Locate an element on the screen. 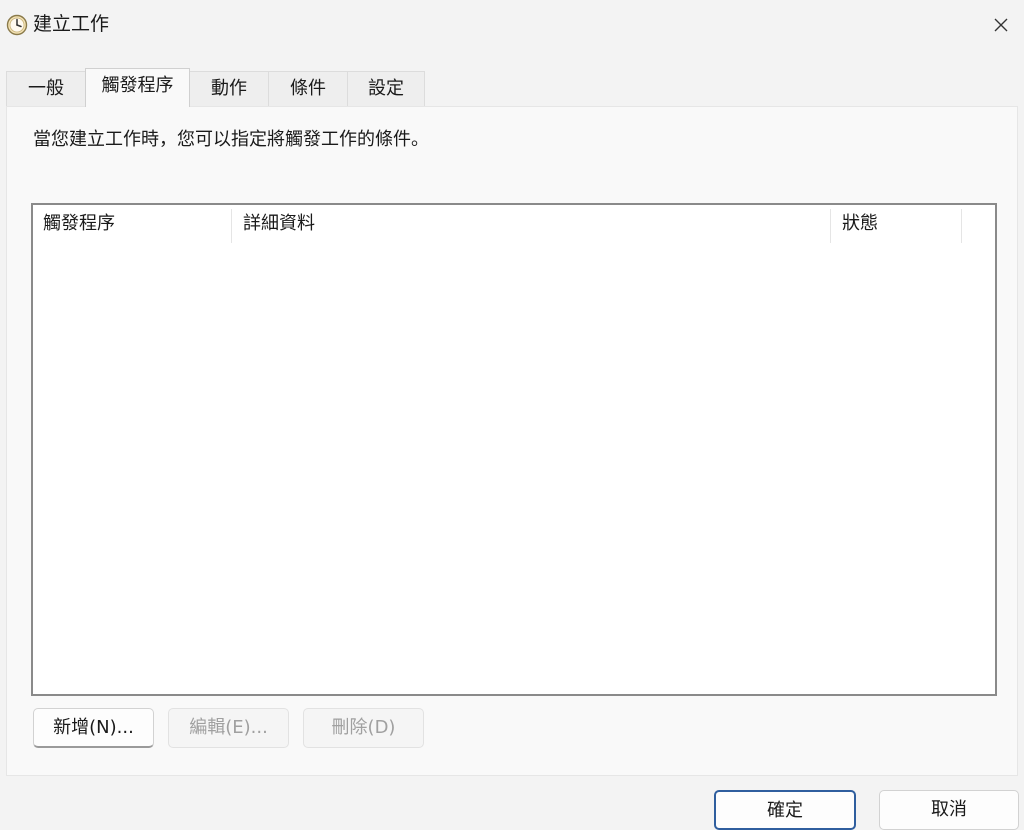 The width and height of the screenshot is (1024, 830). ok-button: 確定 is located at coordinates (785, 810).